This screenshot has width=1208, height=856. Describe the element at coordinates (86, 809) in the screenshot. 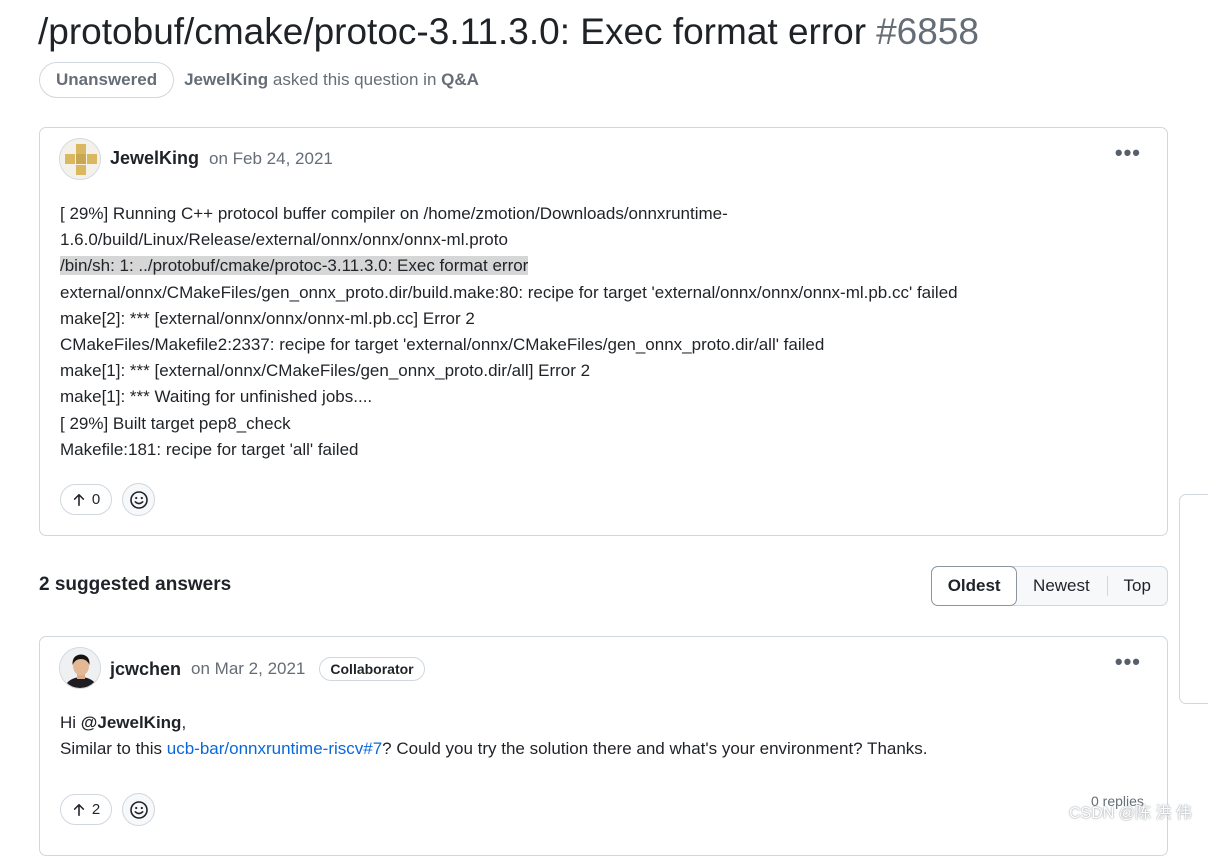

I see `upvote-button: 2` at that location.